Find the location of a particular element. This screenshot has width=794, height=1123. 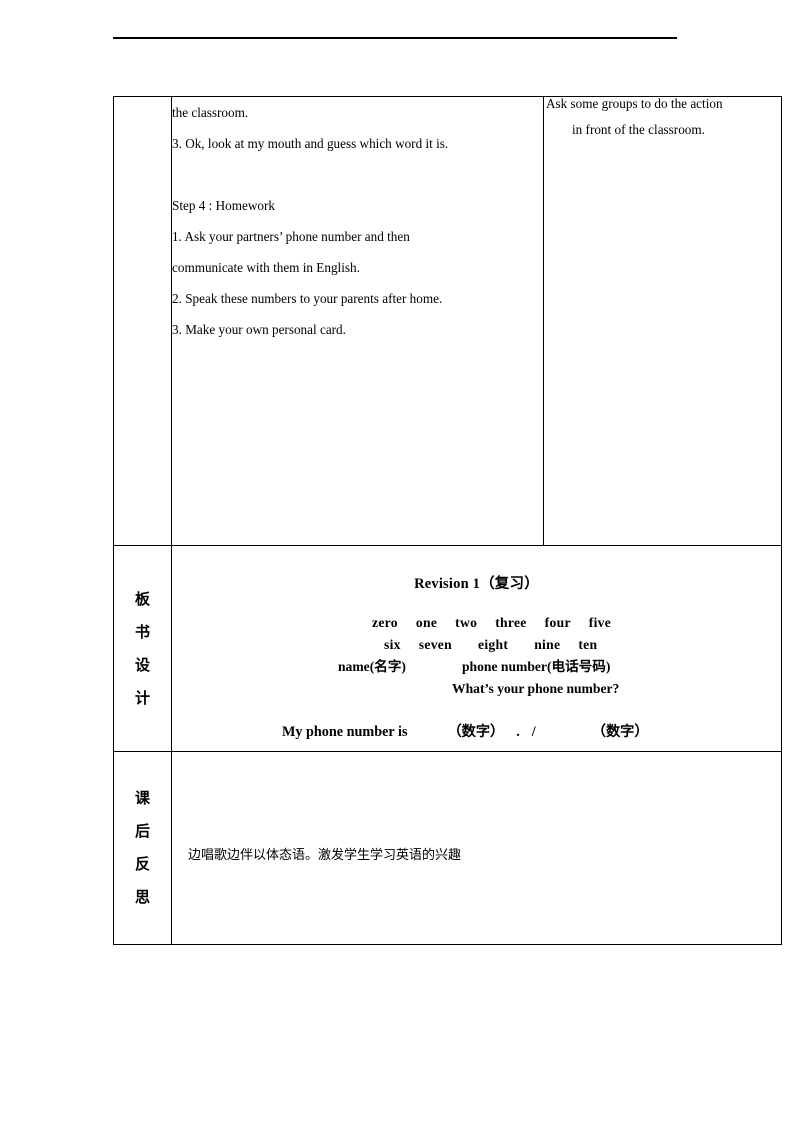

number-word: eight is located at coordinates (493, 644).